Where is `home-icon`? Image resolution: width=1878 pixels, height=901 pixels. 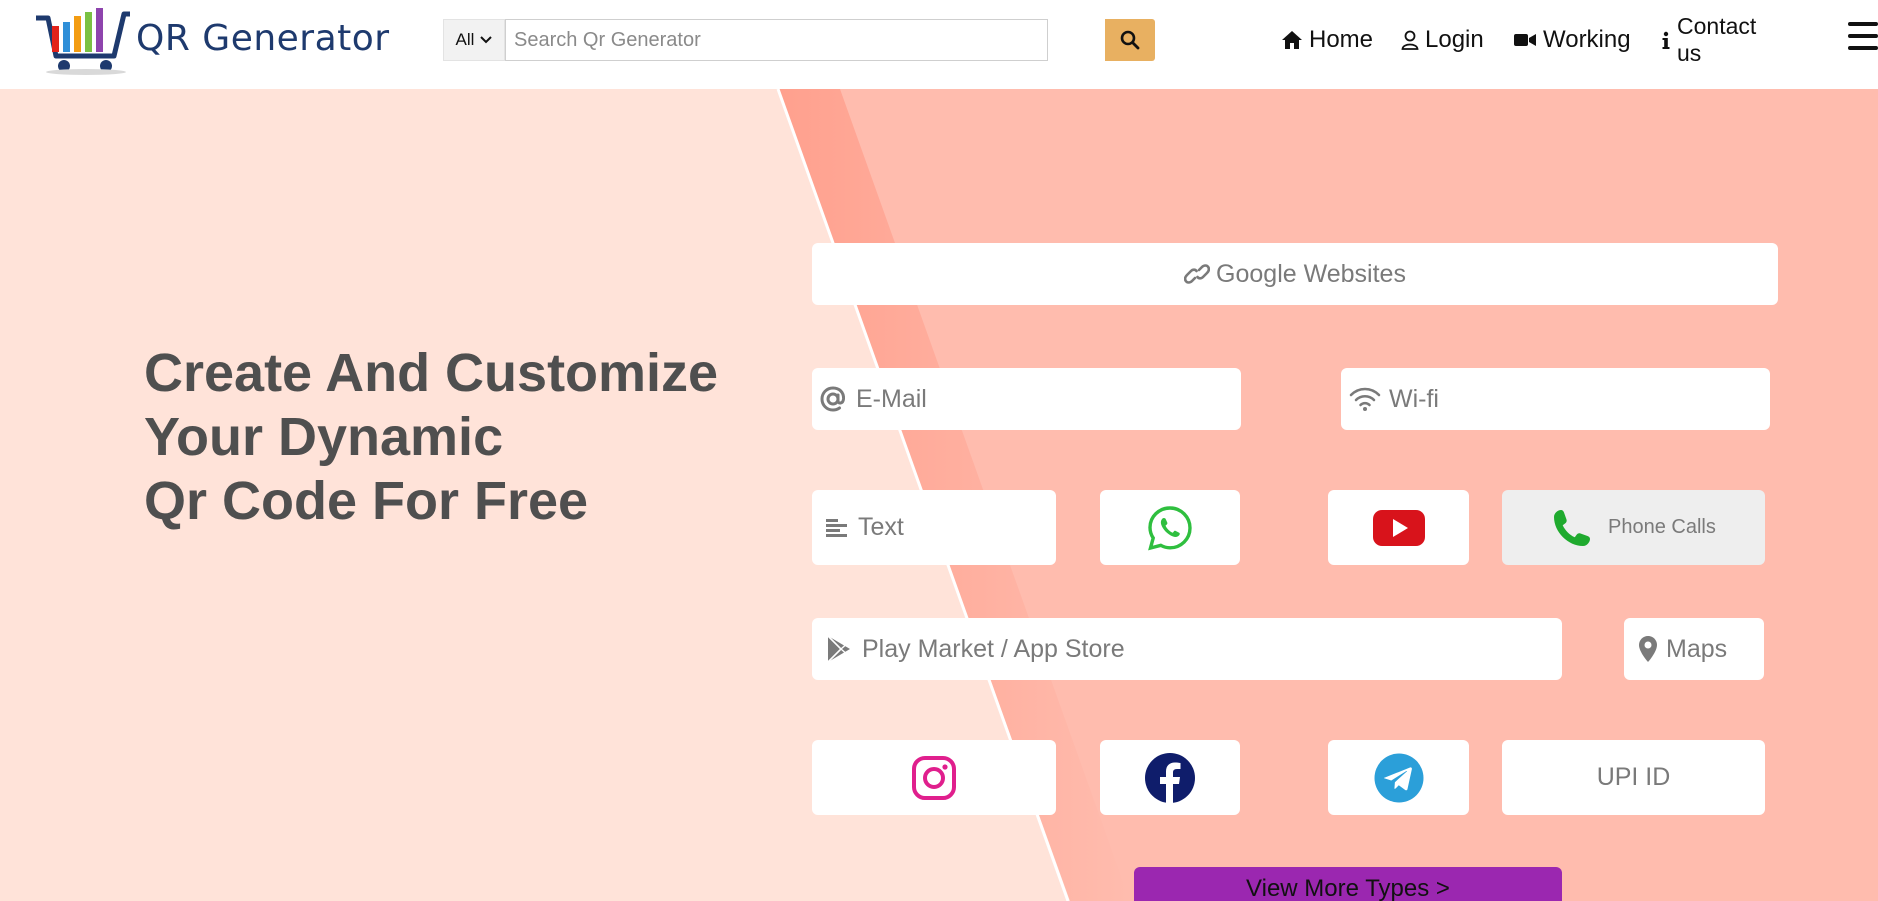 home-icon is located at coordinates (1292, 40).